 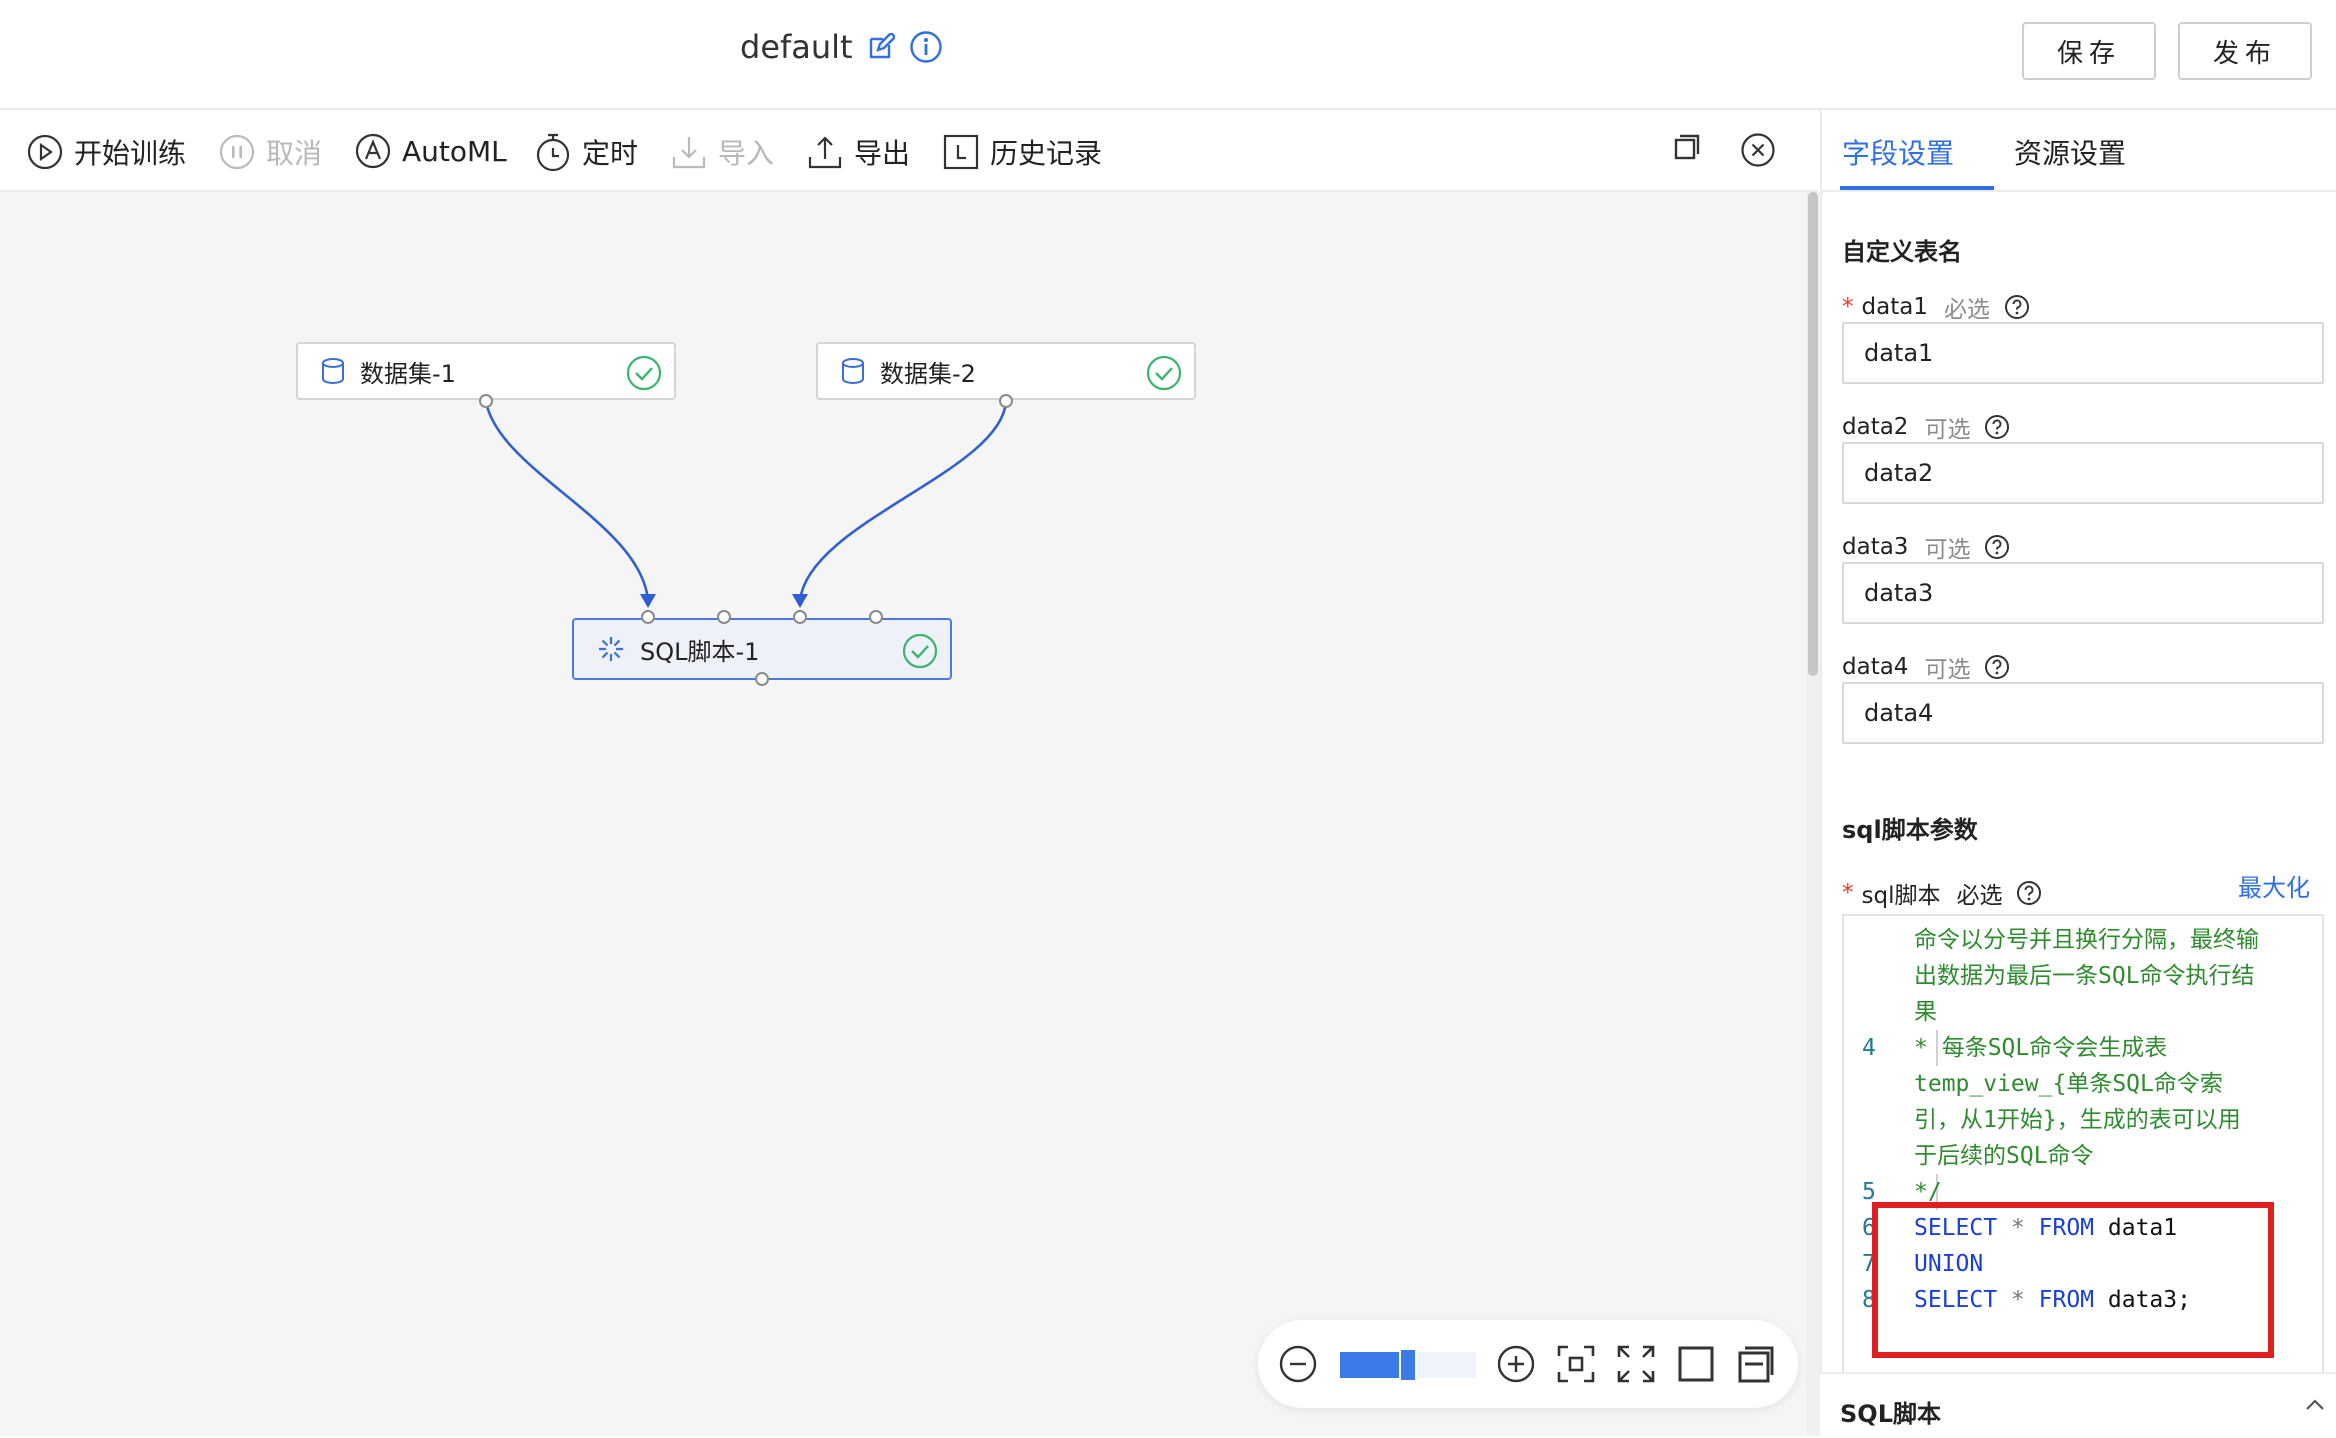 What do you see at coordinates (648, 601) in the screenshot?
I see `edge-dataset1-arrowhead` at bounding box center [648, 601].